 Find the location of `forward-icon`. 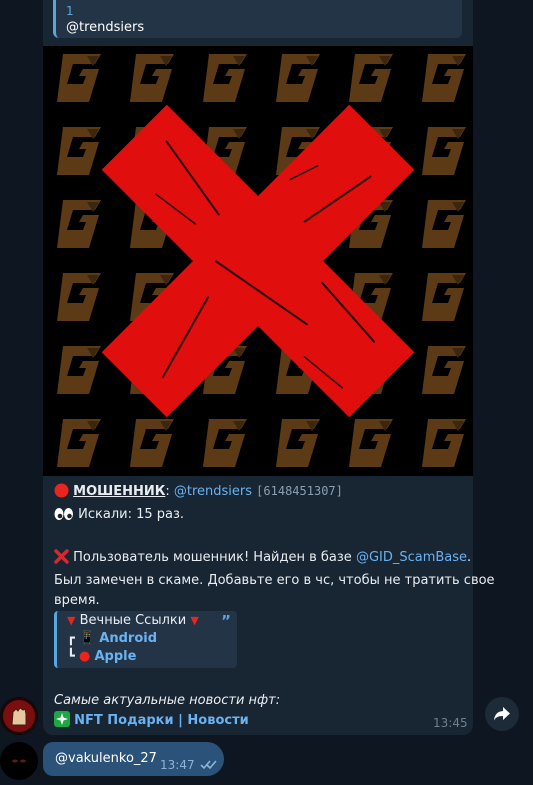

forward-icon is located at coordinates (502, 714).